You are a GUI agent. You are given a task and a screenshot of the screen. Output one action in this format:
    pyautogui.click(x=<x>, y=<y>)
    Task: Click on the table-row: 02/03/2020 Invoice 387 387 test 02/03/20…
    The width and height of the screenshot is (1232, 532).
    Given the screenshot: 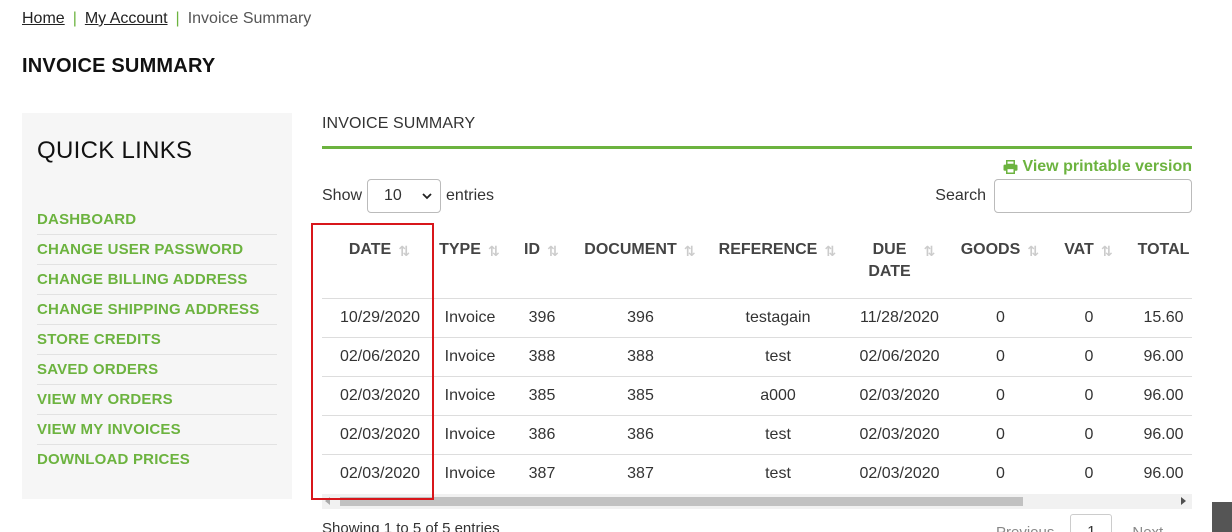 What is the action you would take?
    pyautogui.click(x=757, y=473)
    